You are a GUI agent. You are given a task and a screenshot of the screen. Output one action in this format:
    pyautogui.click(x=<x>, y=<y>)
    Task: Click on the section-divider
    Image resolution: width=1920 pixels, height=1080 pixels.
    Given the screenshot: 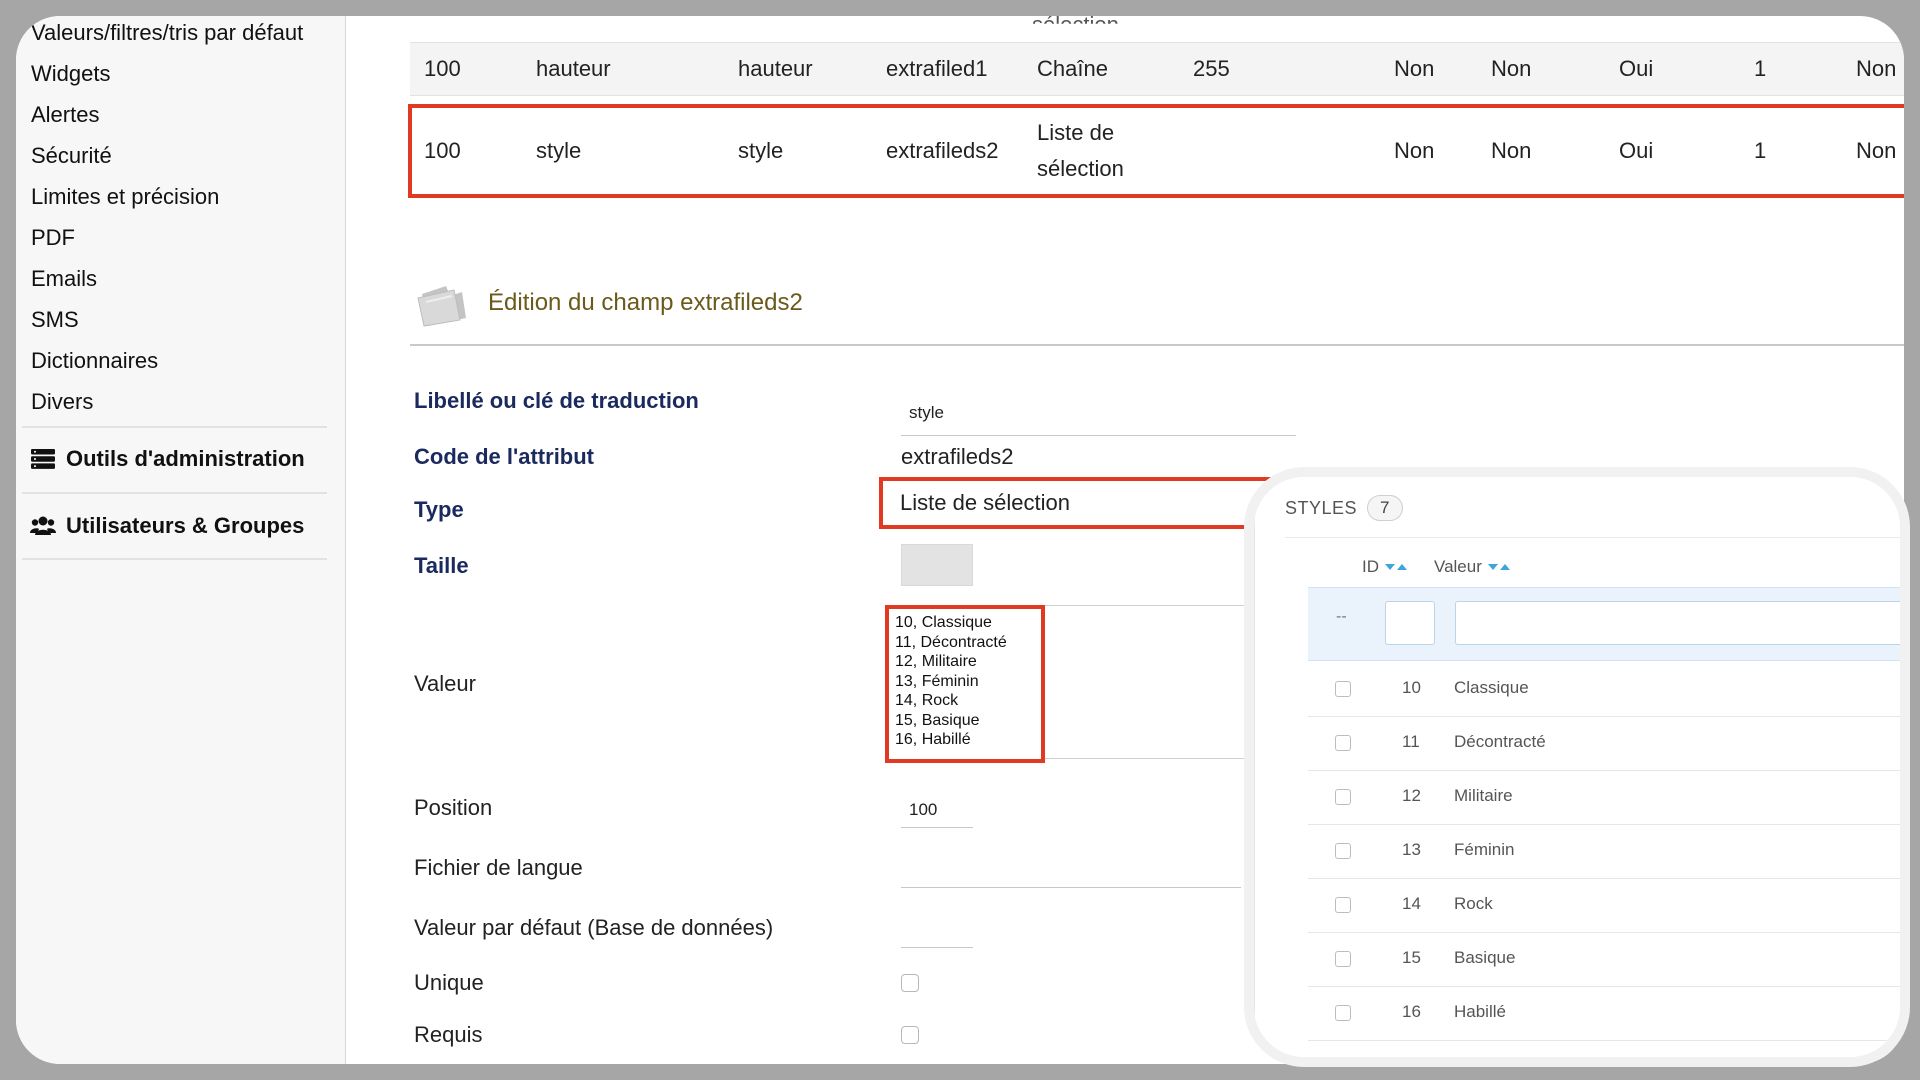 What is the action you would take?
    pyautogui.click(x=1157, y=345)
    